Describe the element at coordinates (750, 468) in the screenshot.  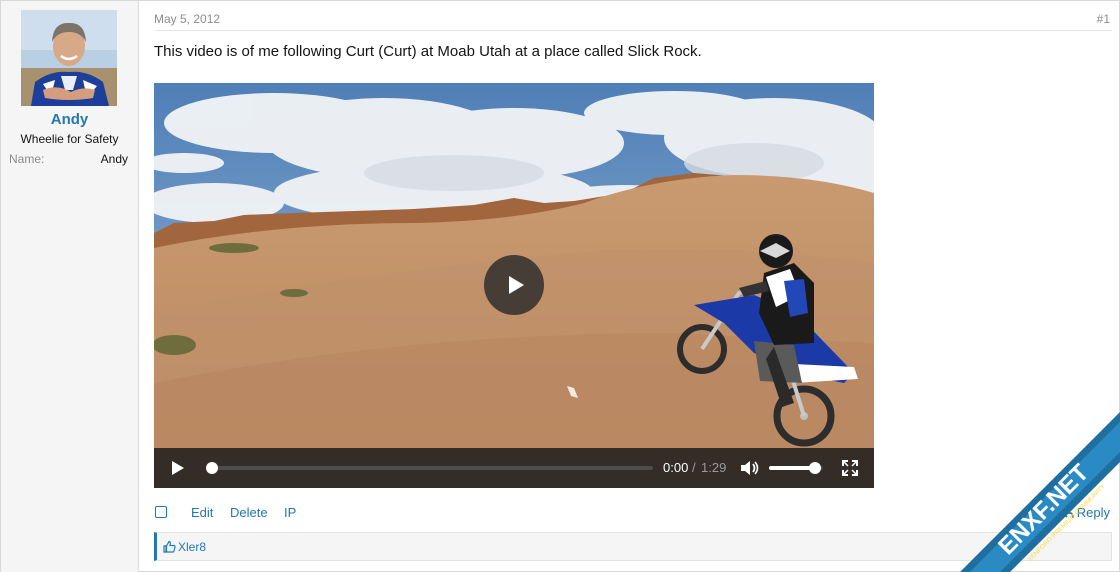
I see `volume-icon` at that location.